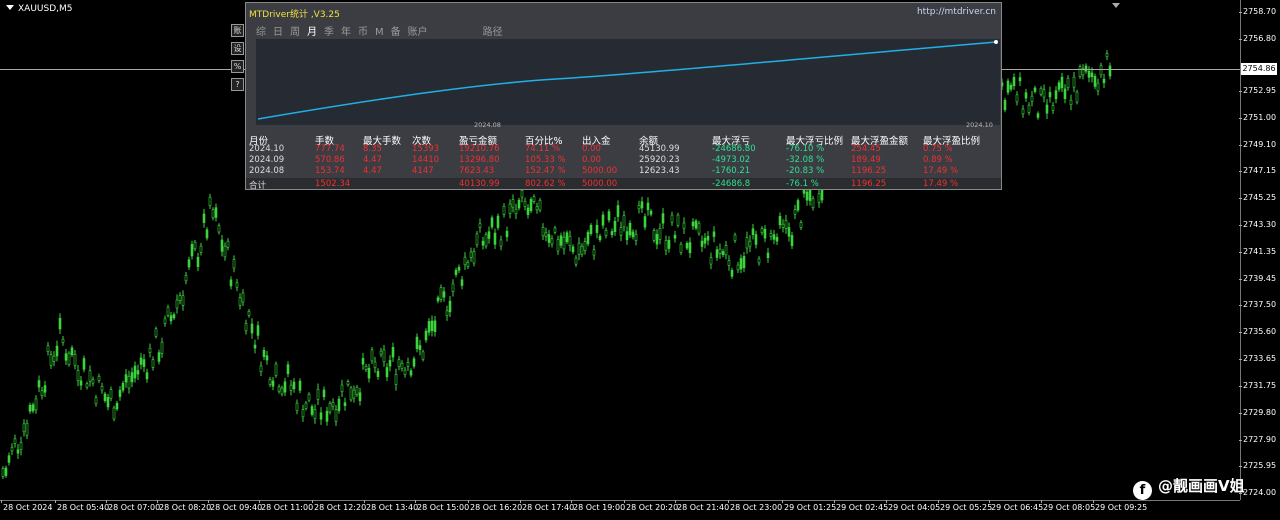  I want to click on tab-2: 周, so click(295, 30).